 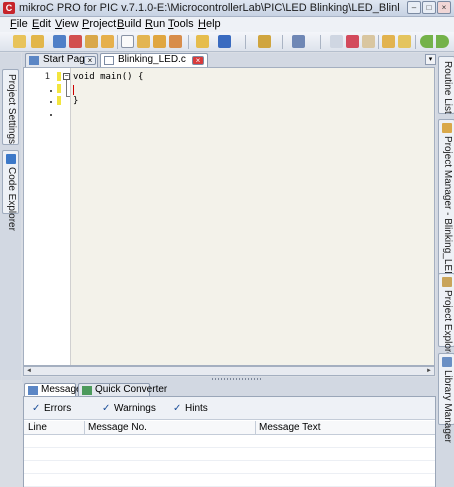 What do you see at coordinates (66, 76) in the screenshot?
I see `fold-toggle-icon: −` at bounding box center [66, 76].